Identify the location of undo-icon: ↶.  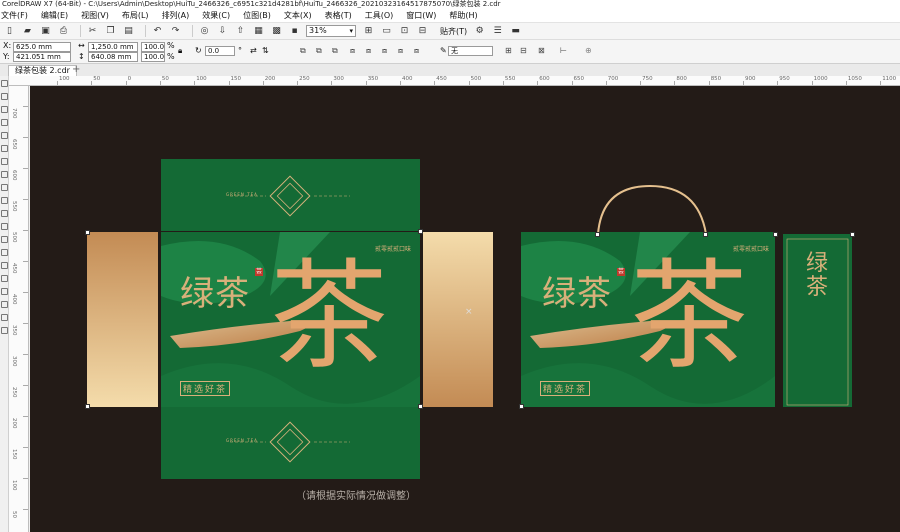
(157, 31).